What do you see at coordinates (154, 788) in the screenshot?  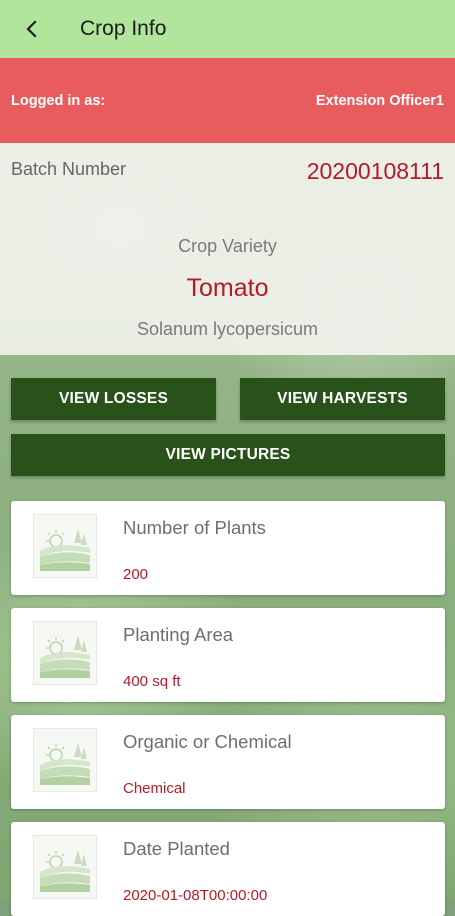 I see `card-value: Chemical` at bounding box center [154, 788].